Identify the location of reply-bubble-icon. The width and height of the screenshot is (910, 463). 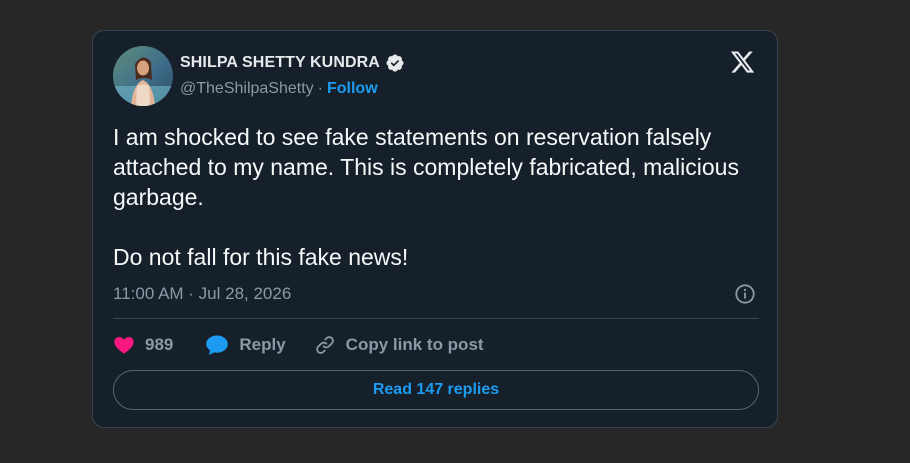
(217, 345).